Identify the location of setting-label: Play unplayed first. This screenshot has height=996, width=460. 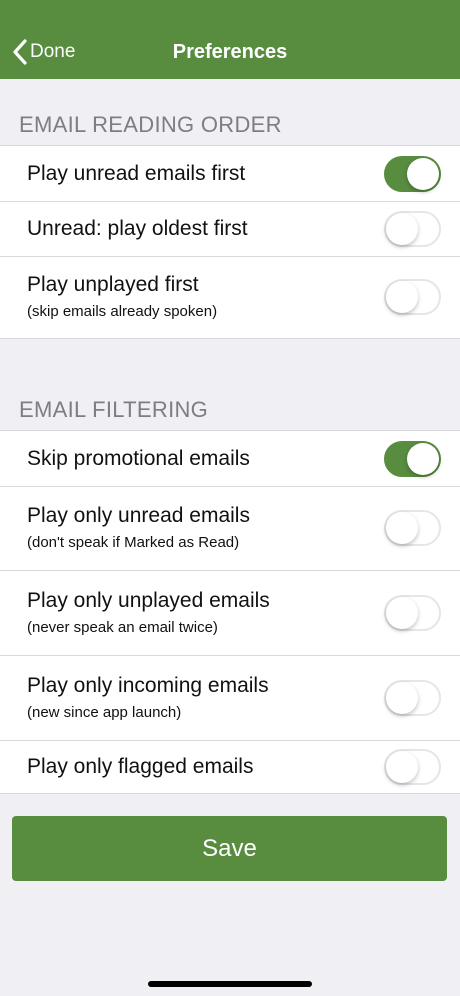
(113, 284).